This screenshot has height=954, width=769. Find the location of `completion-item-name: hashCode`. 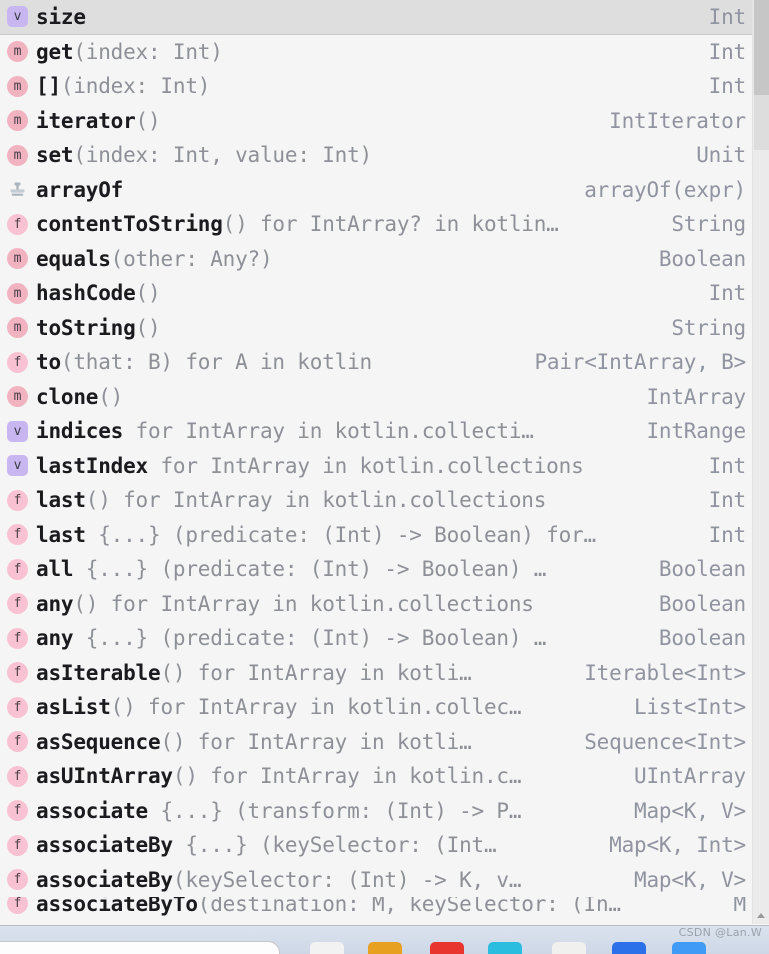

completion-item-name: hashCode is located at coordinates (86, 293).